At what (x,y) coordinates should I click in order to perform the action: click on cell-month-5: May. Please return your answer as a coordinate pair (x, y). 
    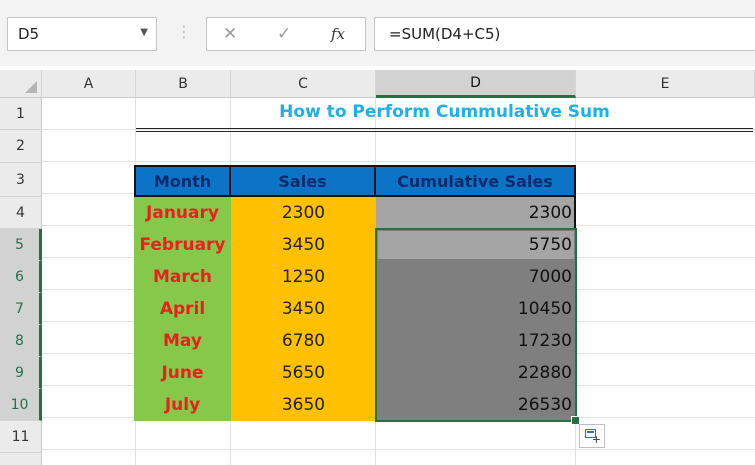
    Looking at the image, I should click on (182, 341).